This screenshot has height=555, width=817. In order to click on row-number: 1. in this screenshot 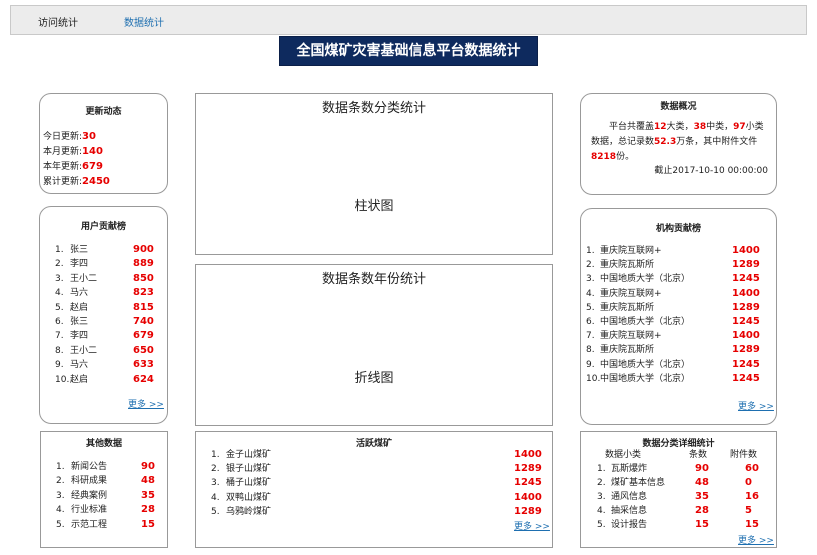, I will do `click(601, 469)`.